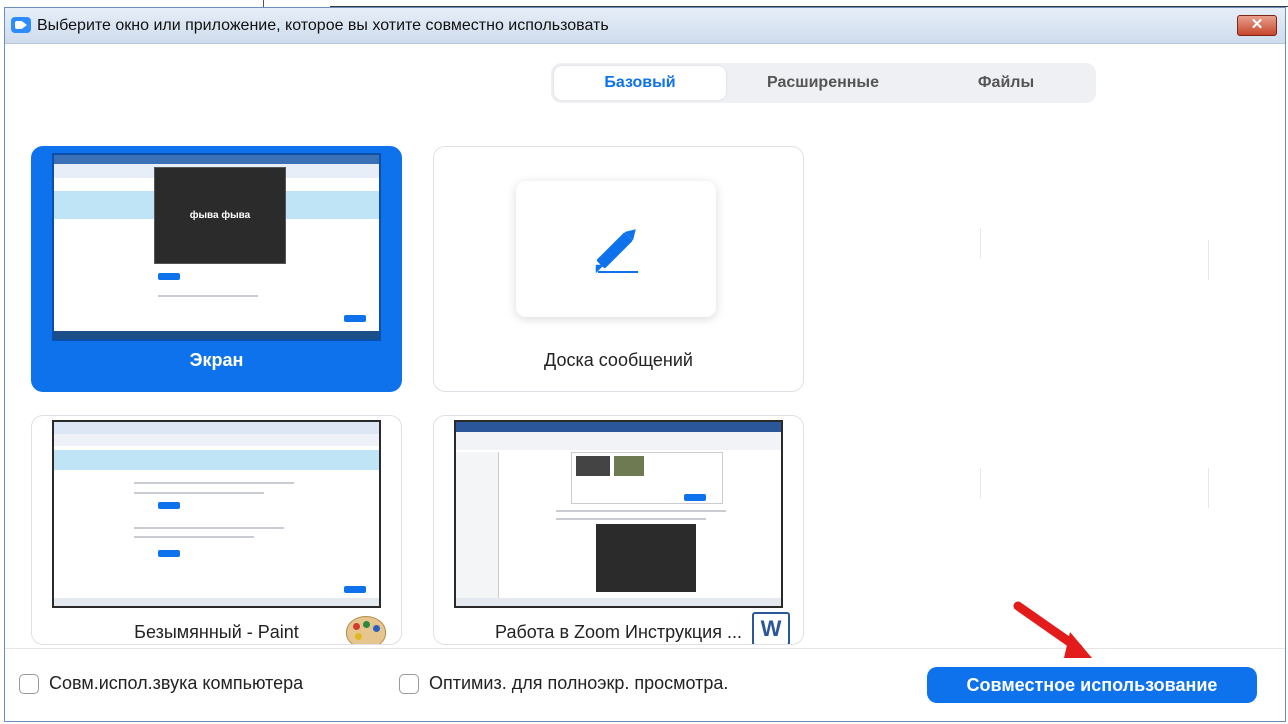 The image size is (1288, 724). I want to click on share-tabs: Базовый Расширенные Файлы, so click(823, 83).